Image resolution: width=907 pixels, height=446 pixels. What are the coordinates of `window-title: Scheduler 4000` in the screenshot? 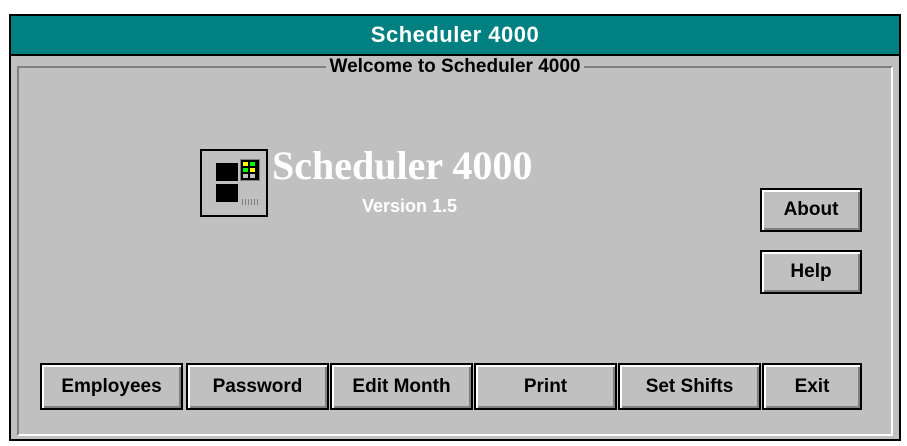 It's located at (455, 34).